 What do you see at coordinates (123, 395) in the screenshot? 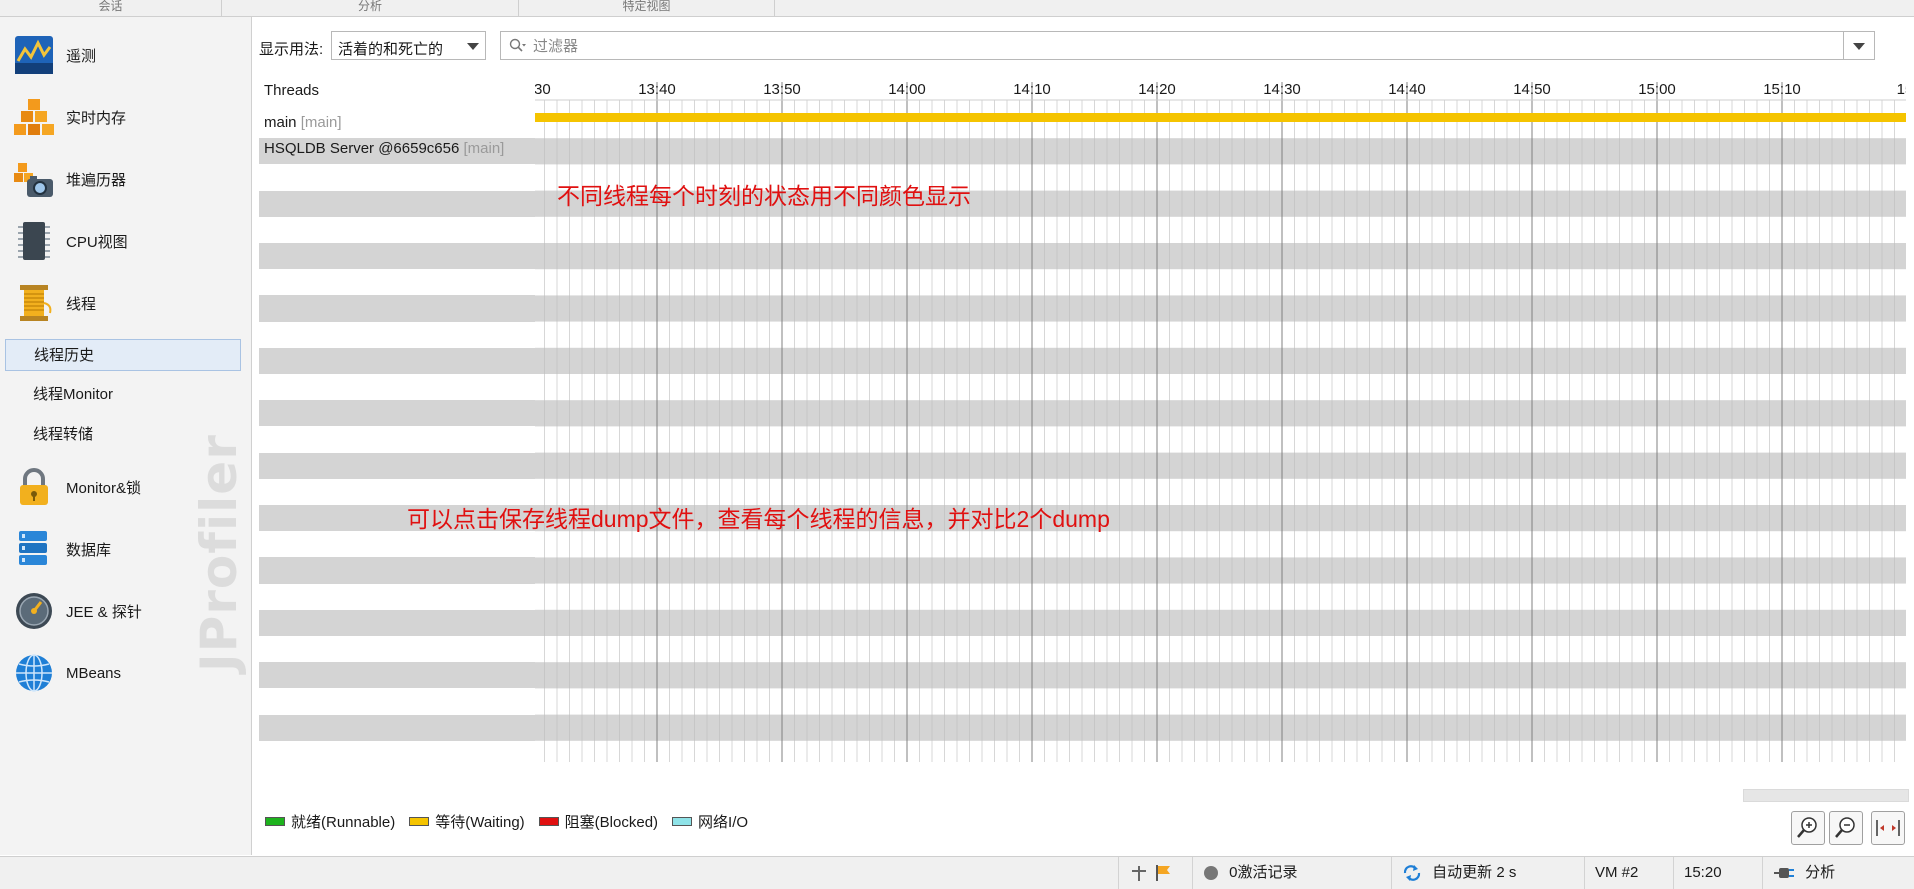
I see `sidebar-subitem-thread-monitor: 线程Monitor` at bounding box center [123, 395].